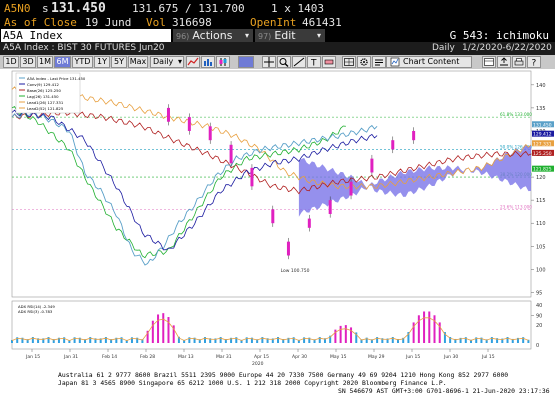 The image size is (555, 400). Describe the element at coordinates (193, 62) in the screenshot. I see `line-chart-icon` at that location.